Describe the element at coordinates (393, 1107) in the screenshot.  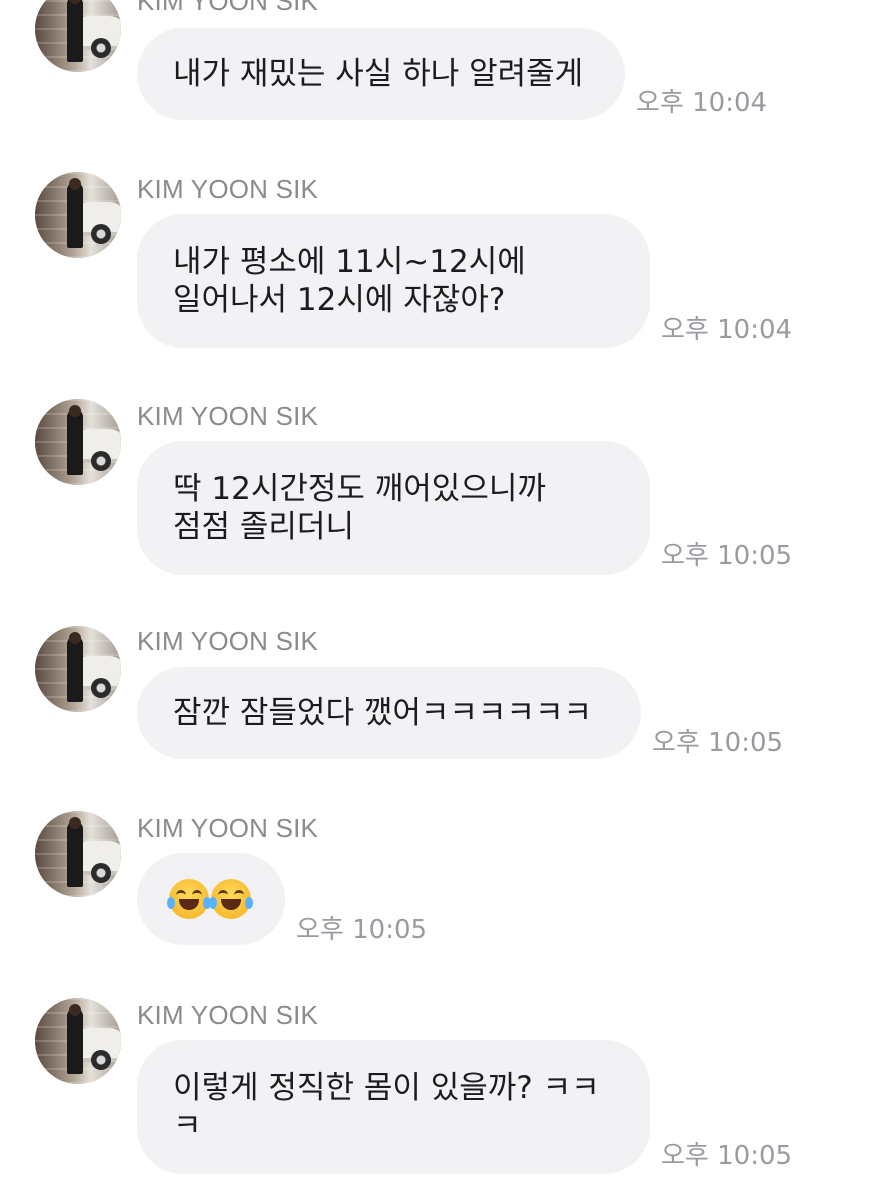
I see `message-bubble: 이렇게 정직한 몸이 있을까? ㅋㅋ ㅋ` at that location.